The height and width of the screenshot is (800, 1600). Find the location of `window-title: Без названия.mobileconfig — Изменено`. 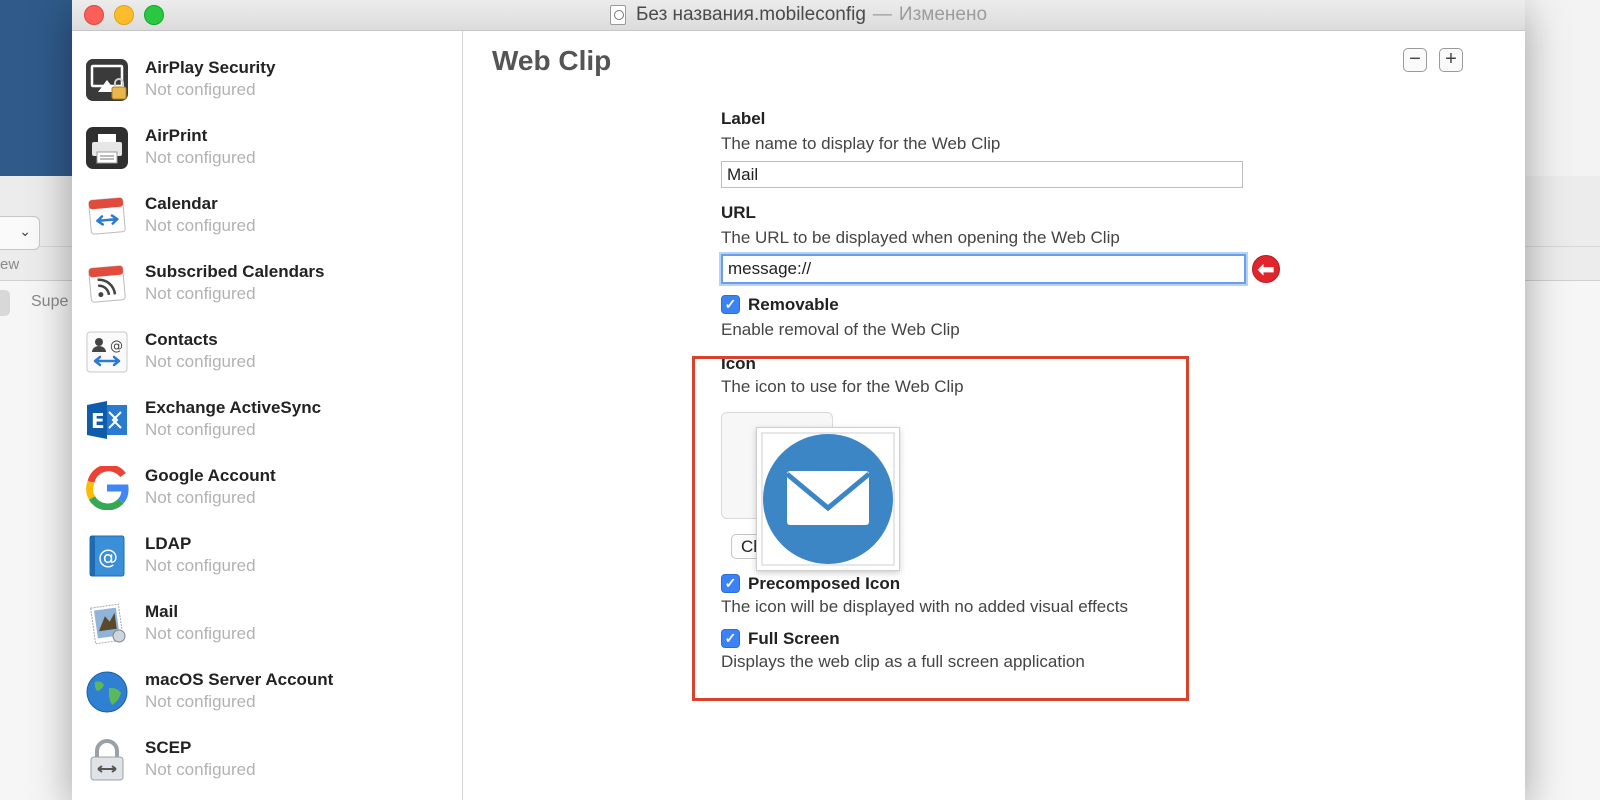

window-title: Без названия.mobileconfig — Изменено is located at coordinates (798, 15).